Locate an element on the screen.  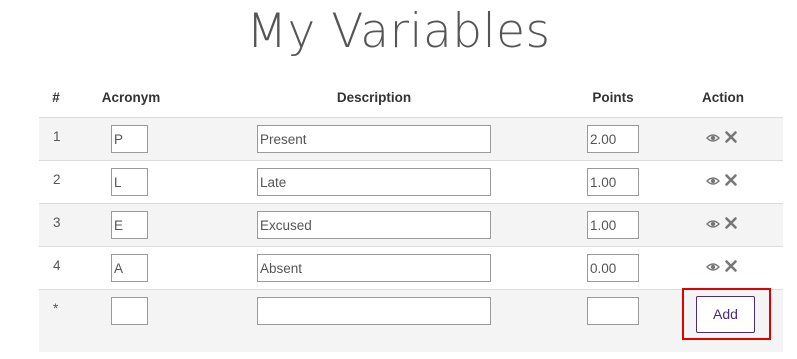
table-row: 4 is located at coordinates (411, 268).